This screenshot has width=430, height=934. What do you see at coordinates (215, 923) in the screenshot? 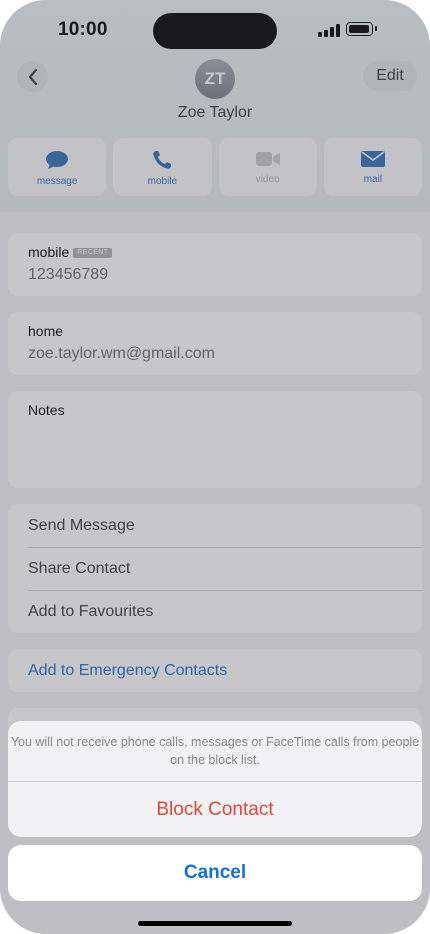
I see `home-indicator` at bounding box center [215, 923].